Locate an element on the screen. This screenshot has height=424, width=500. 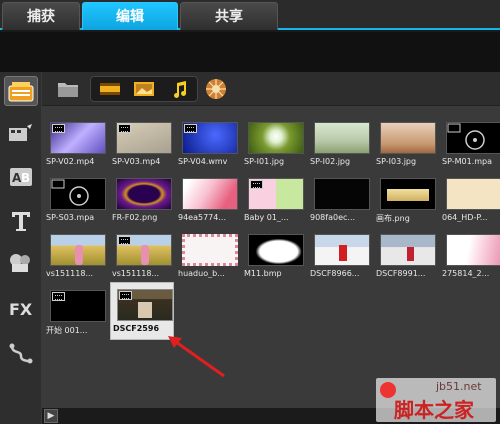
motion-path-icon is located at coordinates (21, 353).